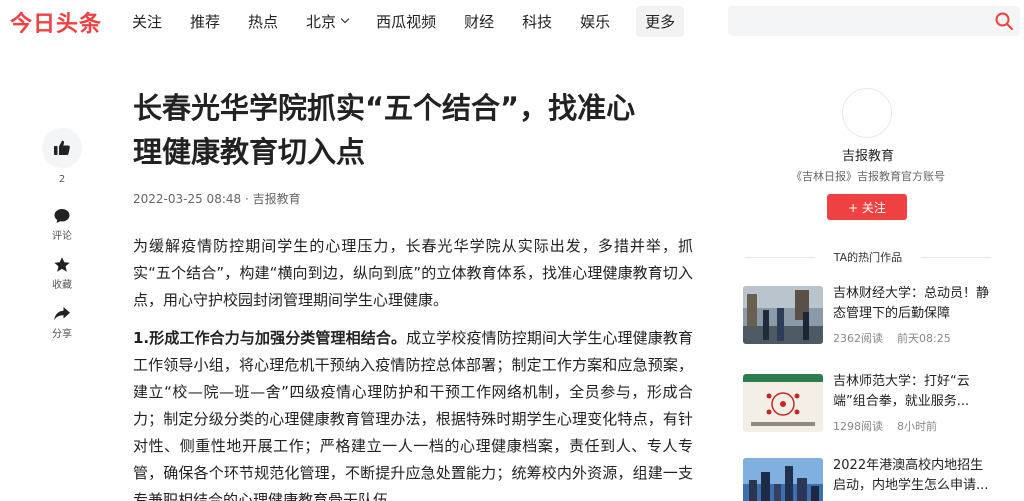  Describe the element at coordinates (62, 216) in the screenshot. I see `comment-icon` at that location.